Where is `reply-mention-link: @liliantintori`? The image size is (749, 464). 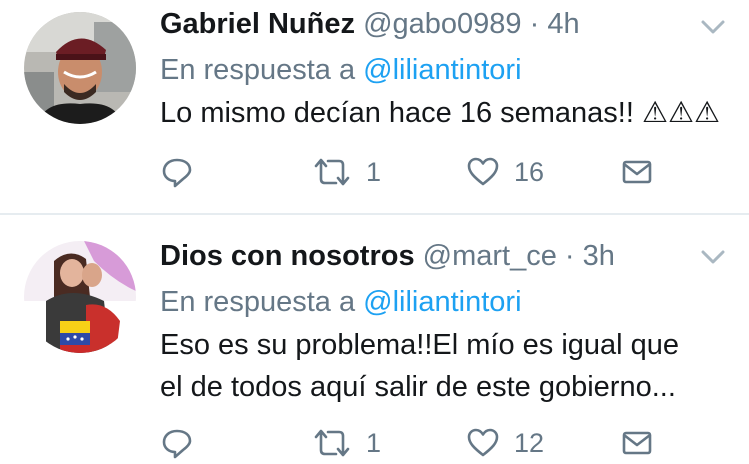 reply-mention-link: @liliantintori is located at coordinates (442, 302).